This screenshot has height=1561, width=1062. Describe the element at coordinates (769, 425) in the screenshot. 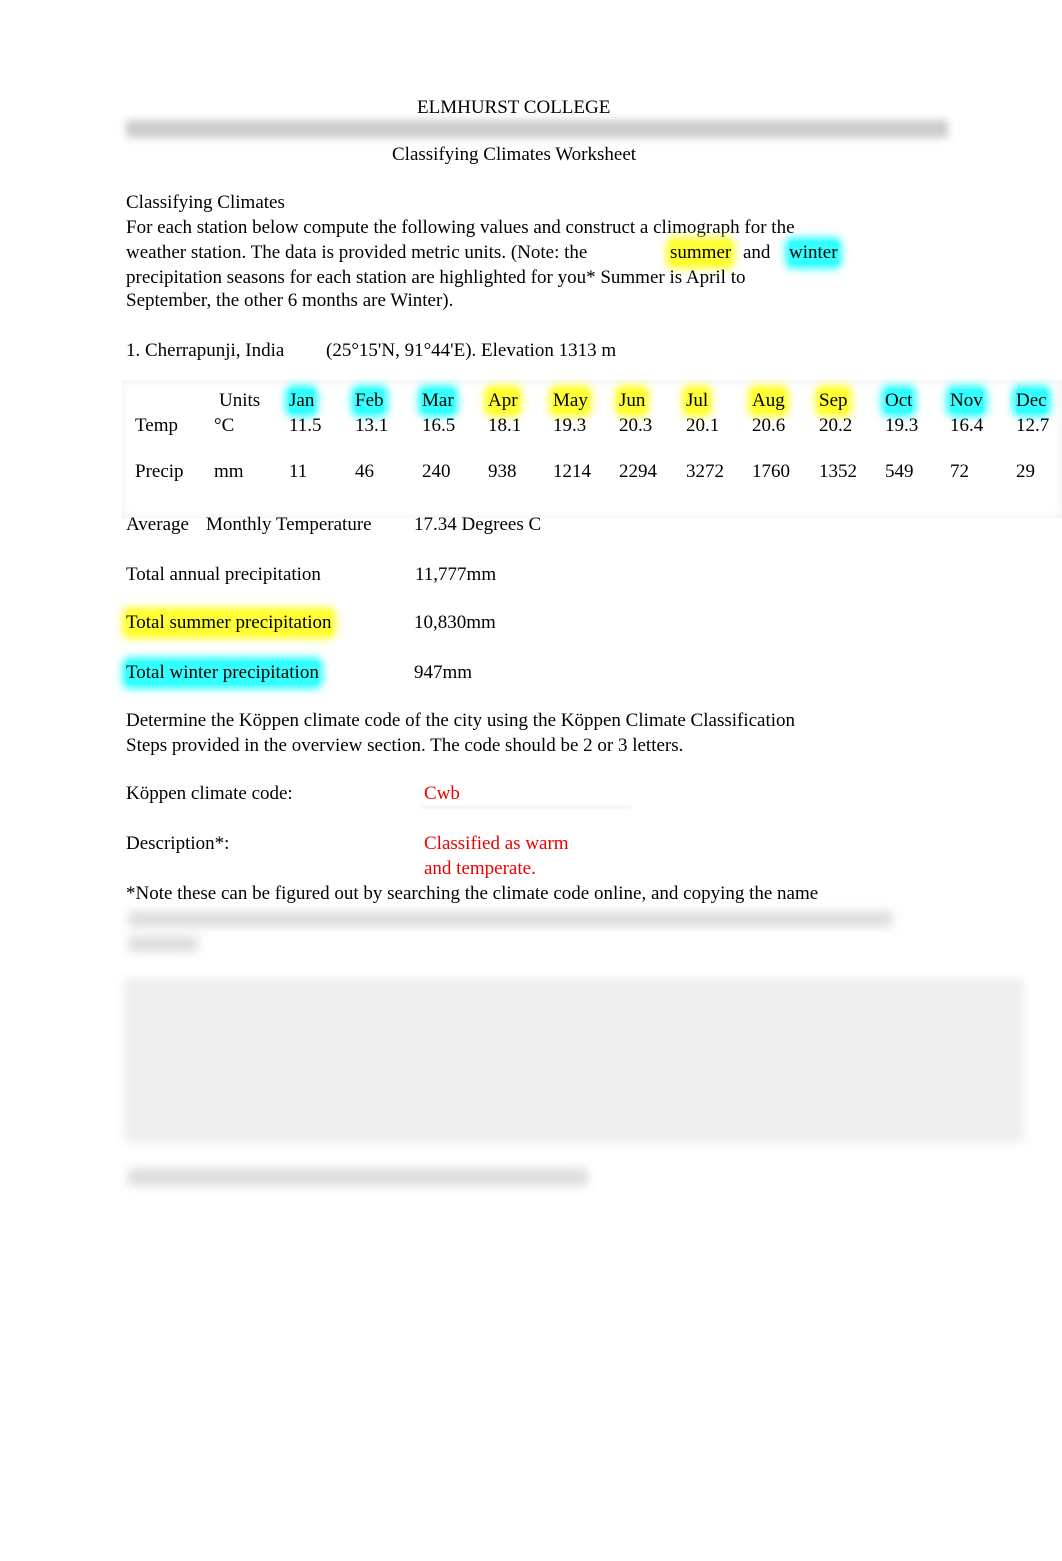

I see `table-cell: 20.6` at that location.